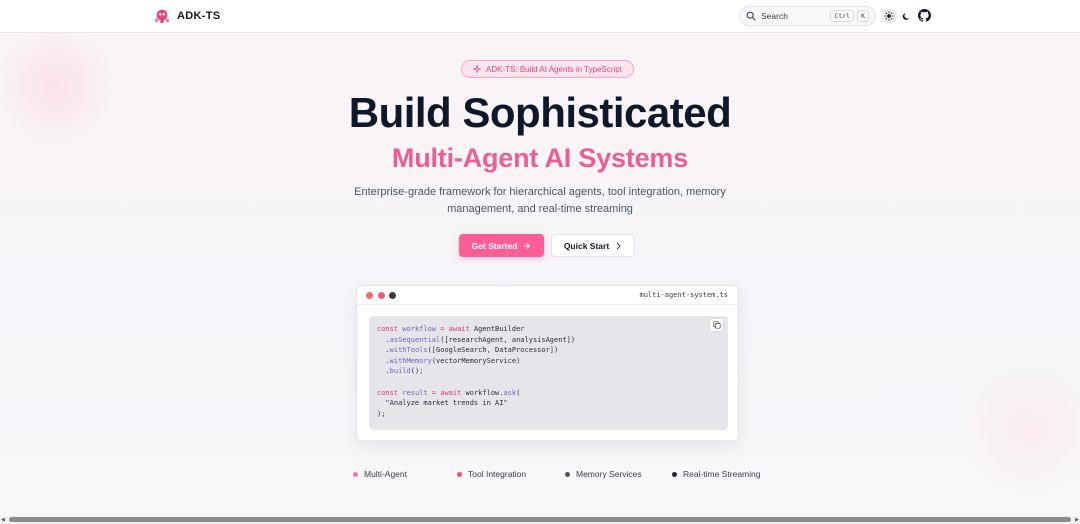 The image size is (1080, 524). What do you see at coordinates (722, 474) in the screenshot?
I see `feature-label: Real-time Streaming` at bounding box center [722, 474].